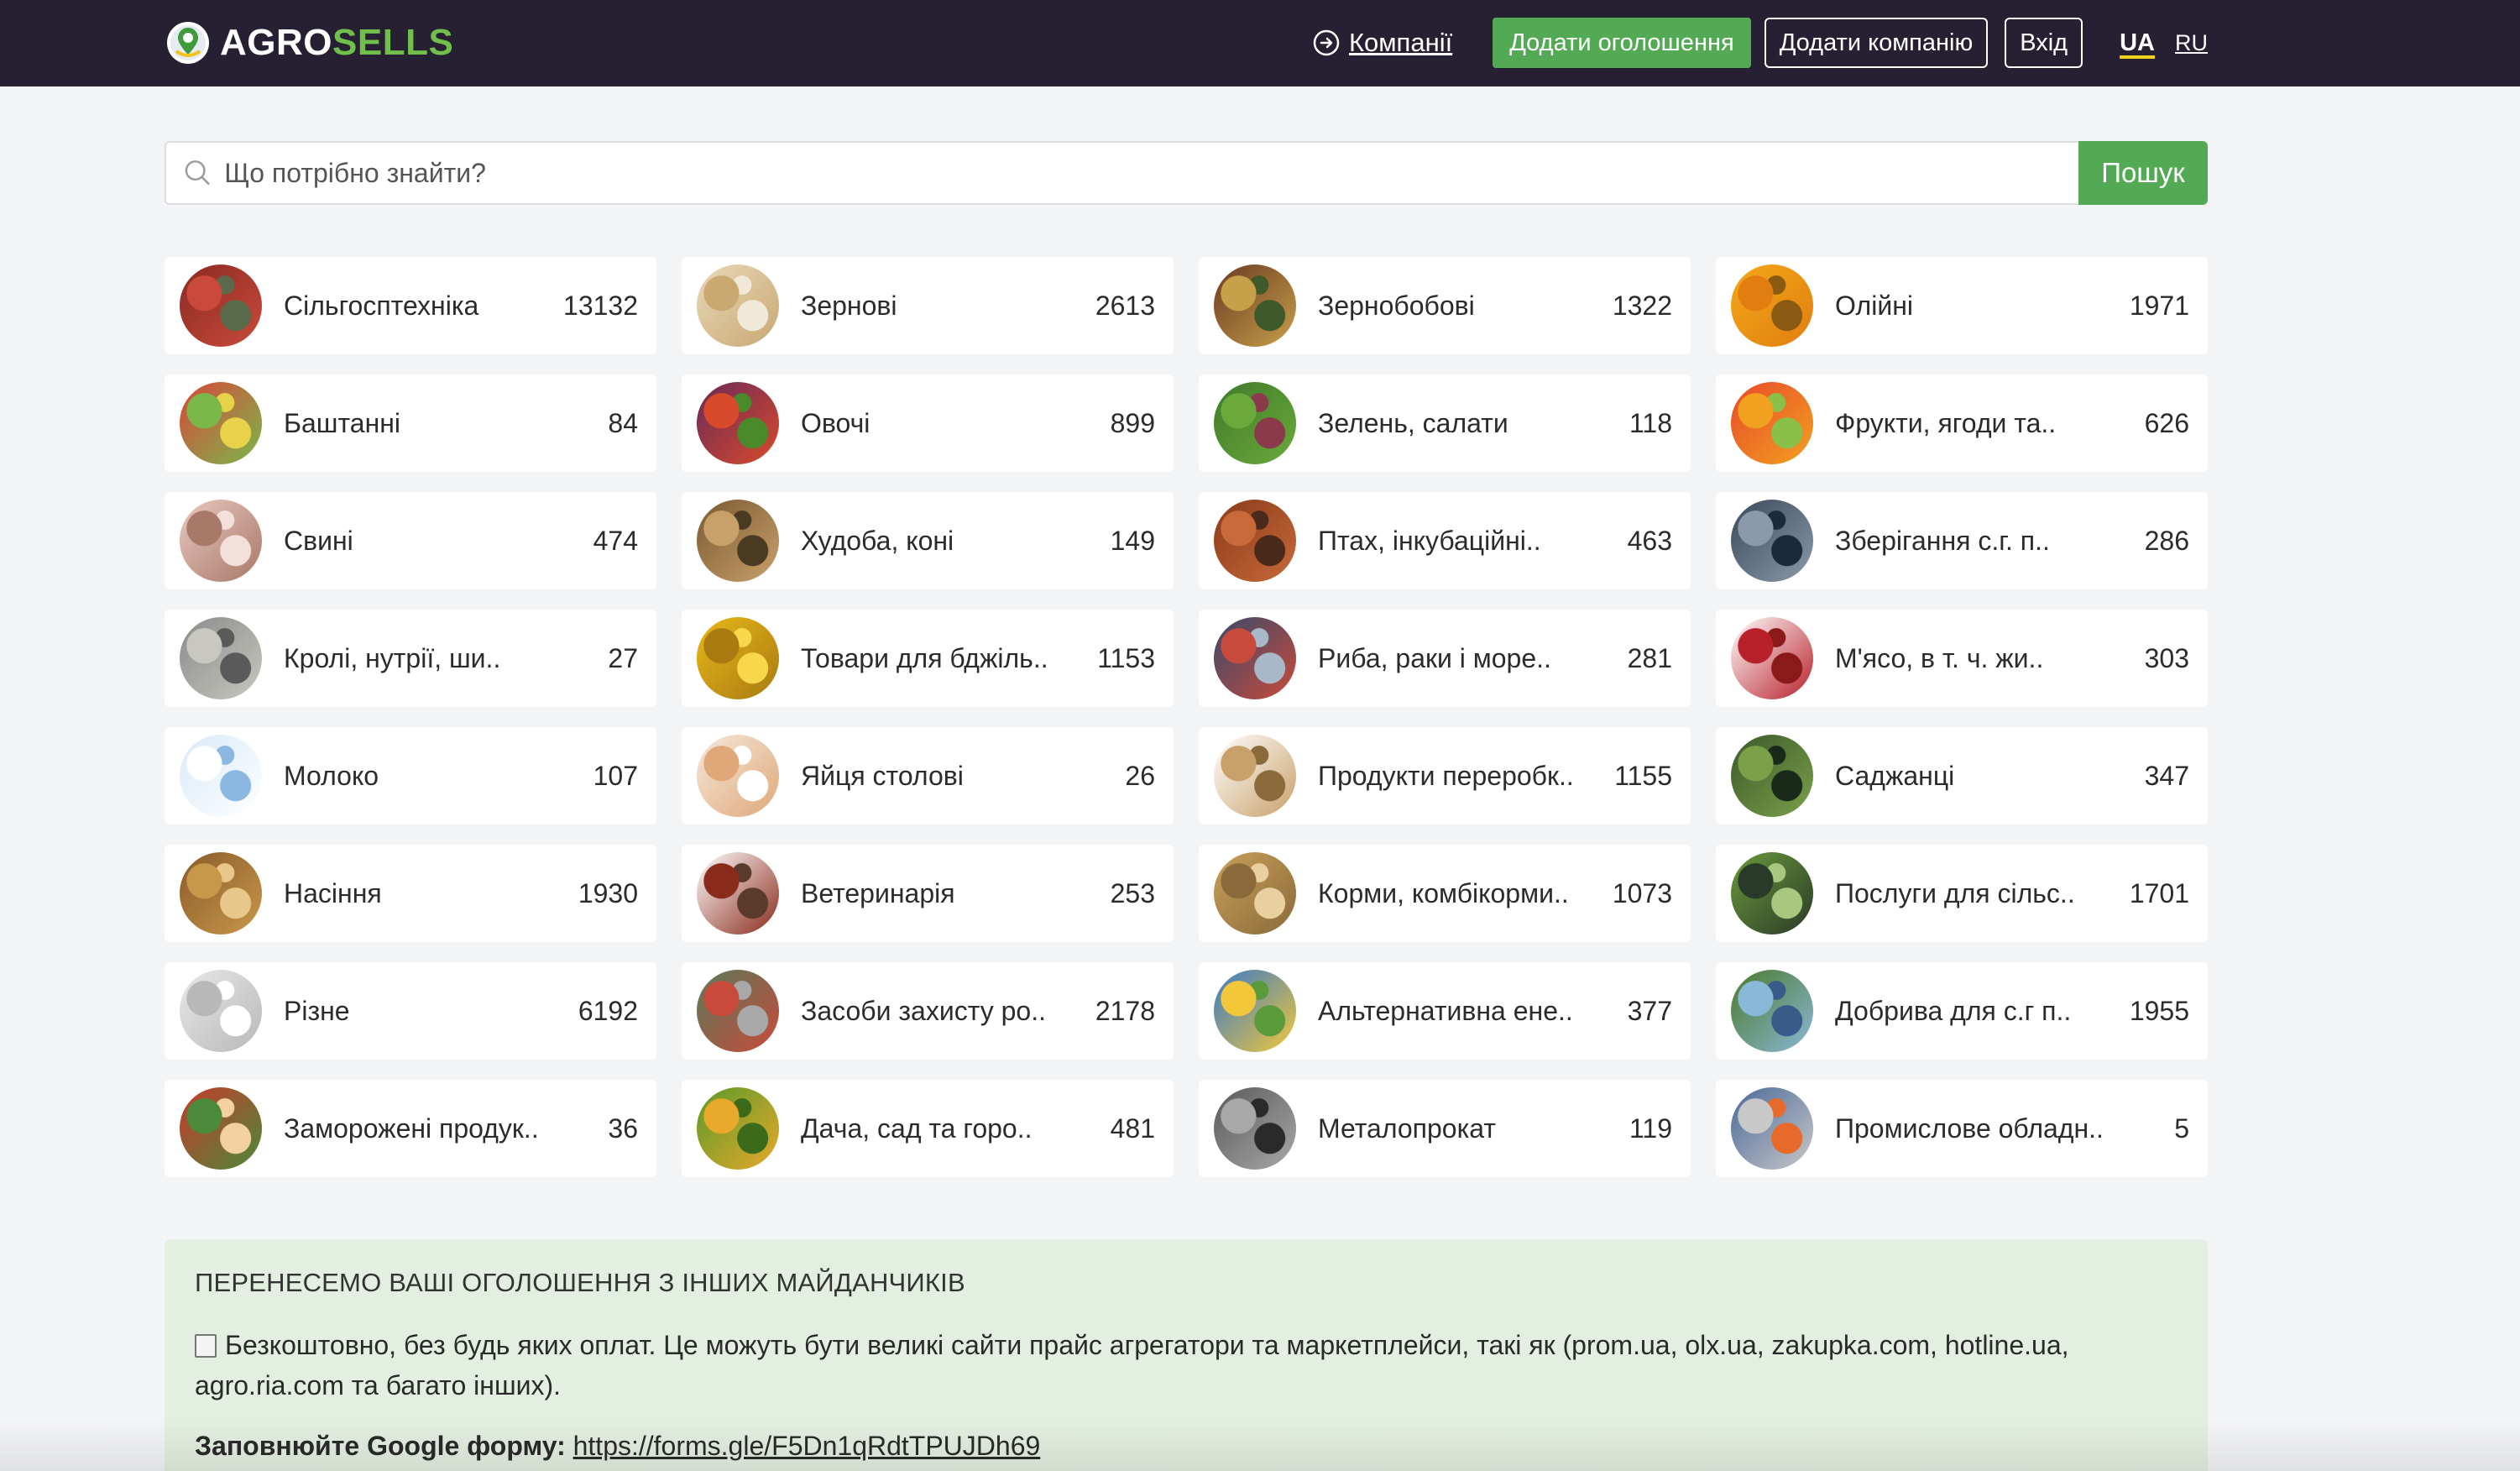 This screenshot has width=2520, height=1471. Describe the element at coordinates (807, 1446) in the screenshot. I see `google-form-link: https://forms.gle/F5Dn1qRdtTPUJDh69` at that location.